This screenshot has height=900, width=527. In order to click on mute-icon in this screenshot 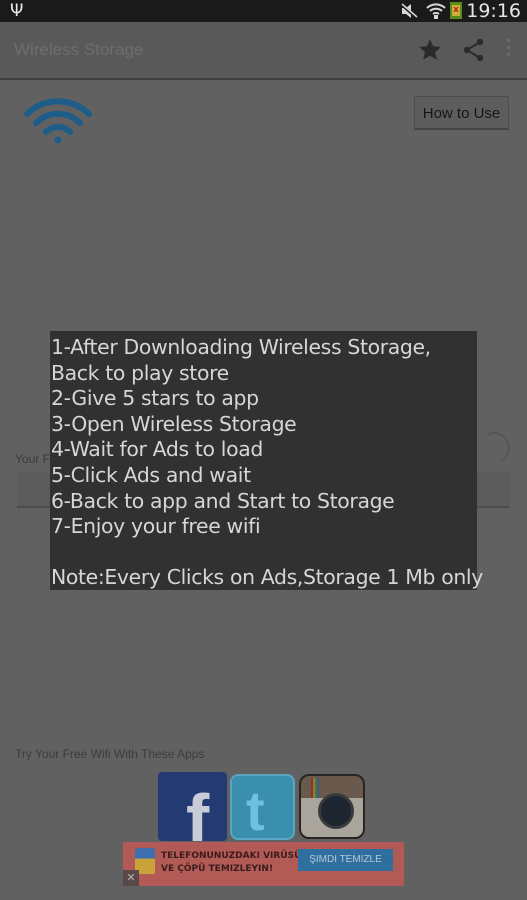, I will do `click(409, 11)`.